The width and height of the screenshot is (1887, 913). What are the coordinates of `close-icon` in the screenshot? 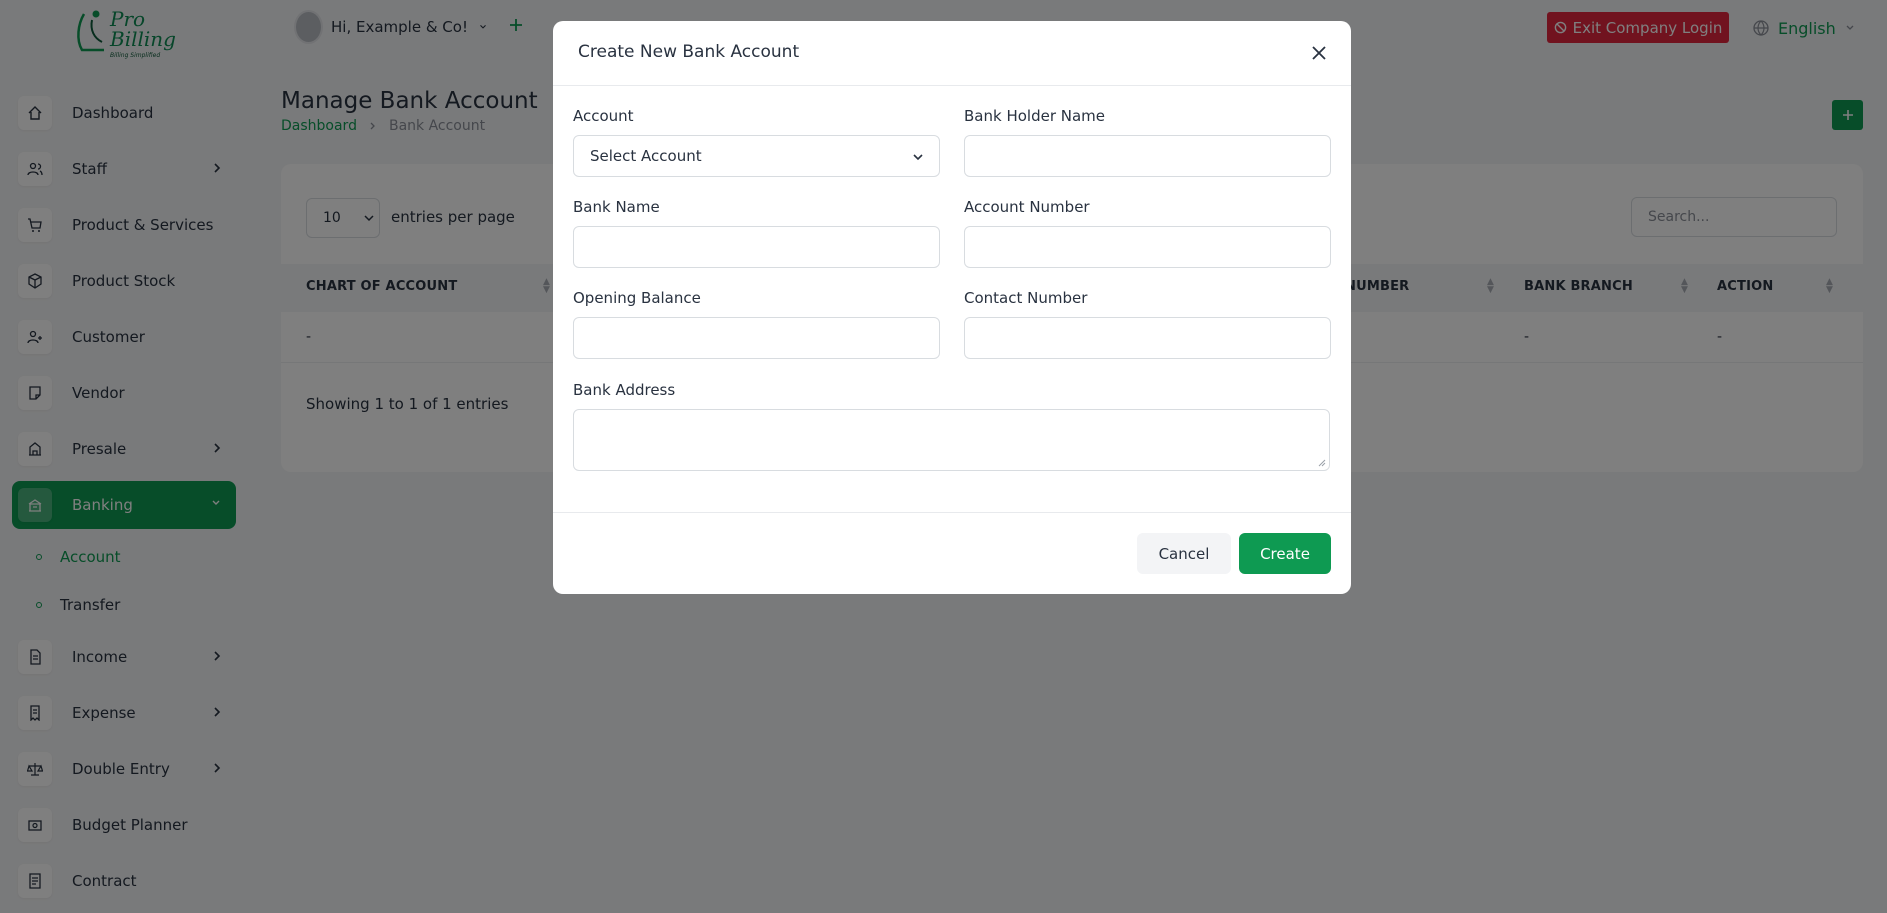 It's located at (1319, 53).